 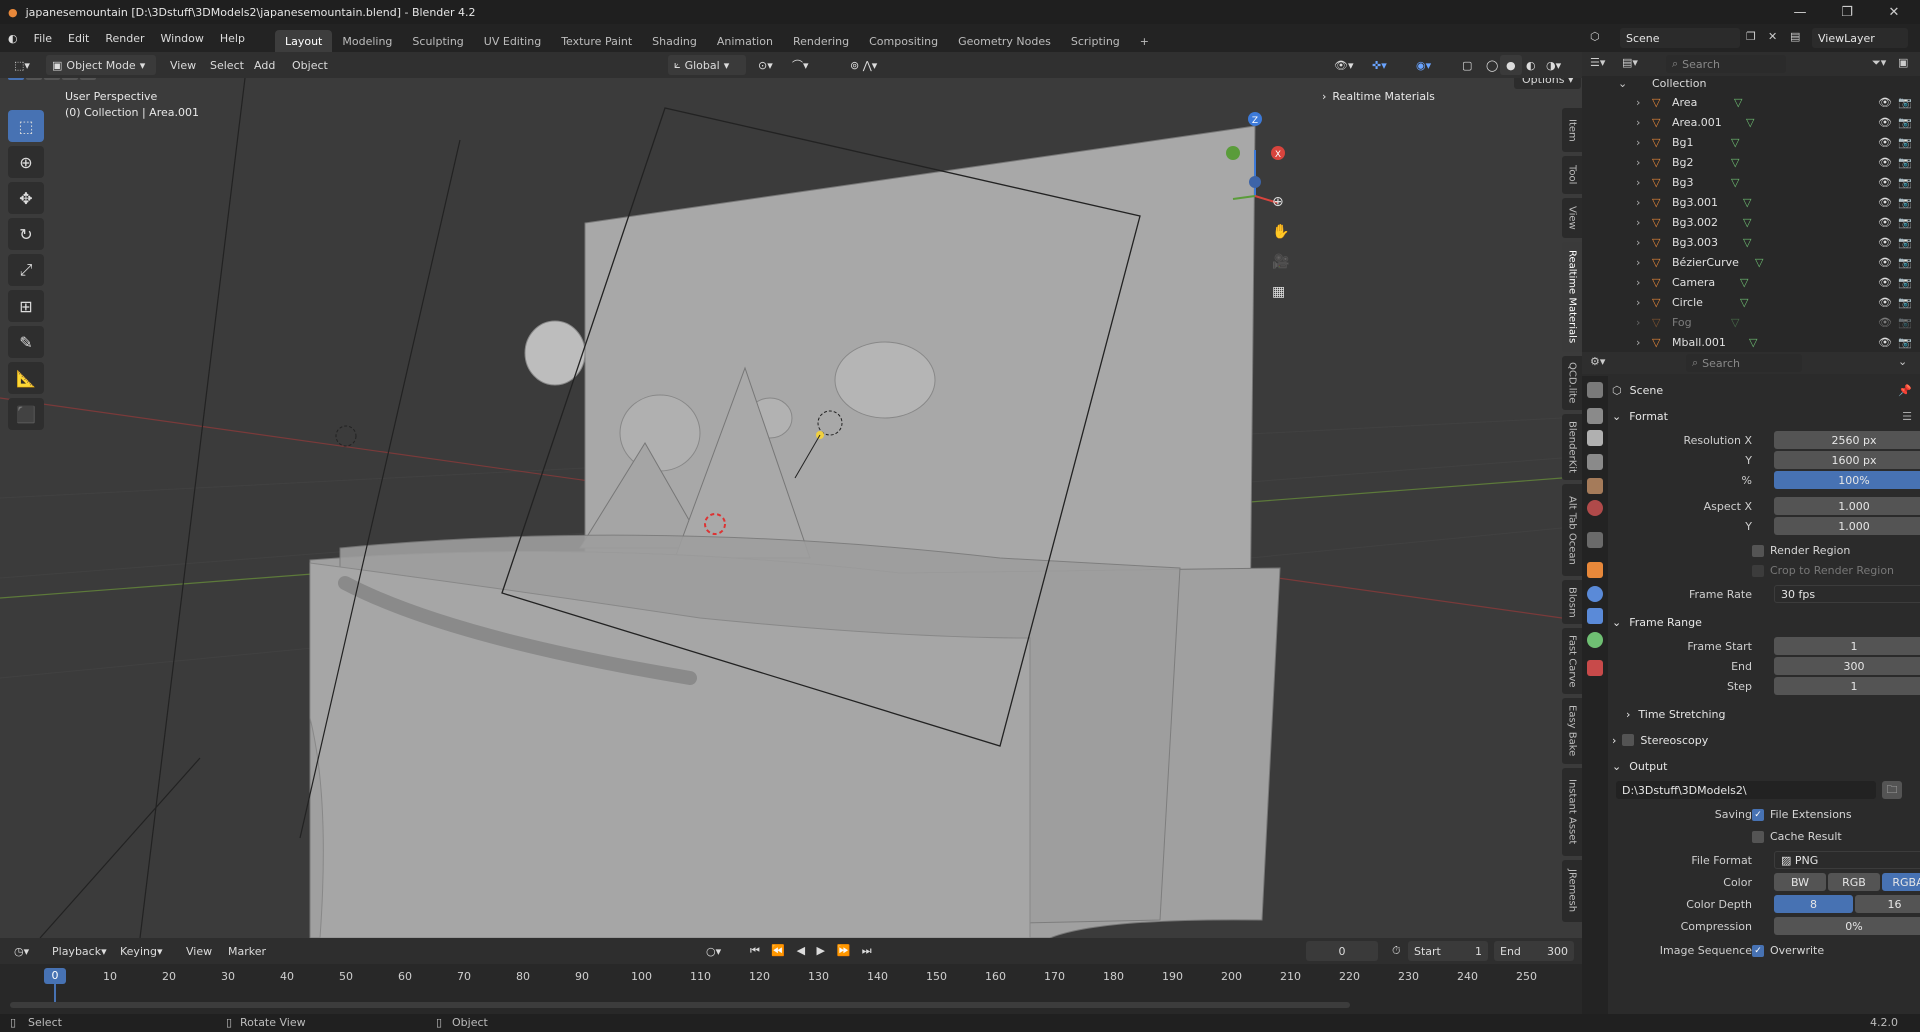 I want to click on menu-playback: Playback ▾, so click(x=79, y=951).